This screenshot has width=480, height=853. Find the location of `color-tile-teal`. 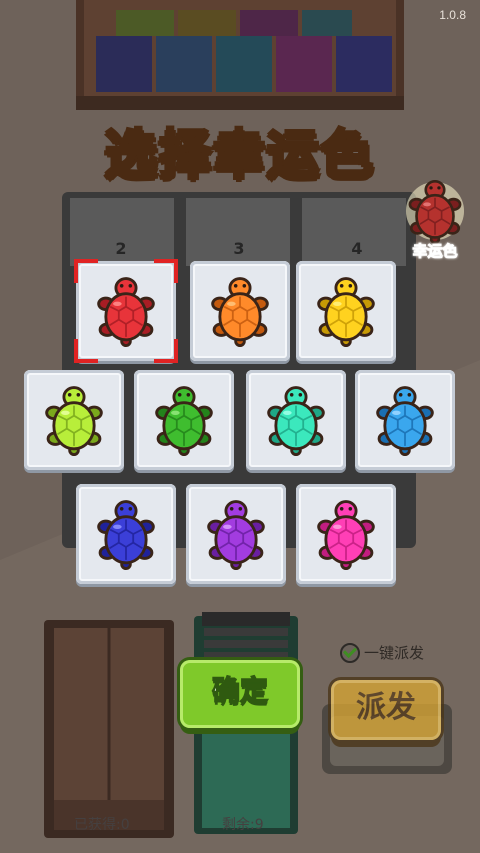

color-tile-teal is located at coordinates (296, 420).